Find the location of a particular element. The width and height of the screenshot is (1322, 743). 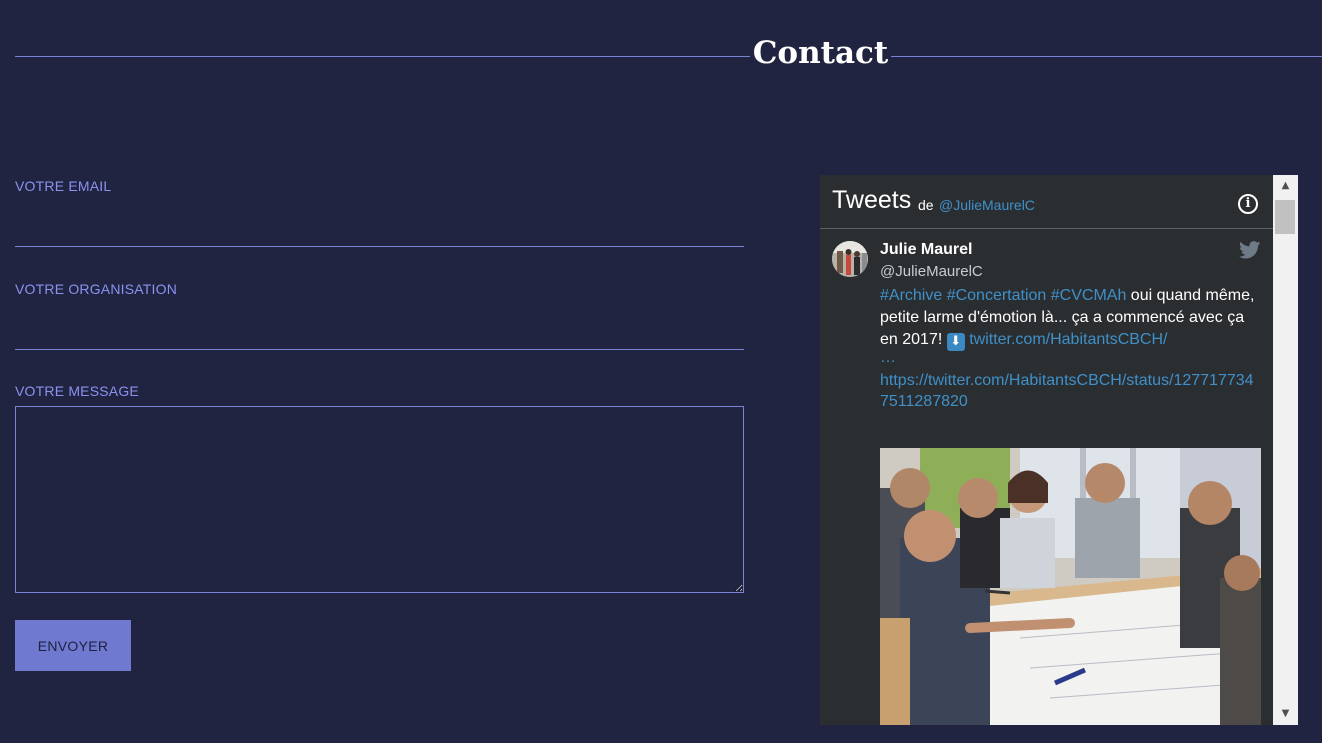

down-arrow-emoji-icon: ⬇ is located at coordinates (955, 342).